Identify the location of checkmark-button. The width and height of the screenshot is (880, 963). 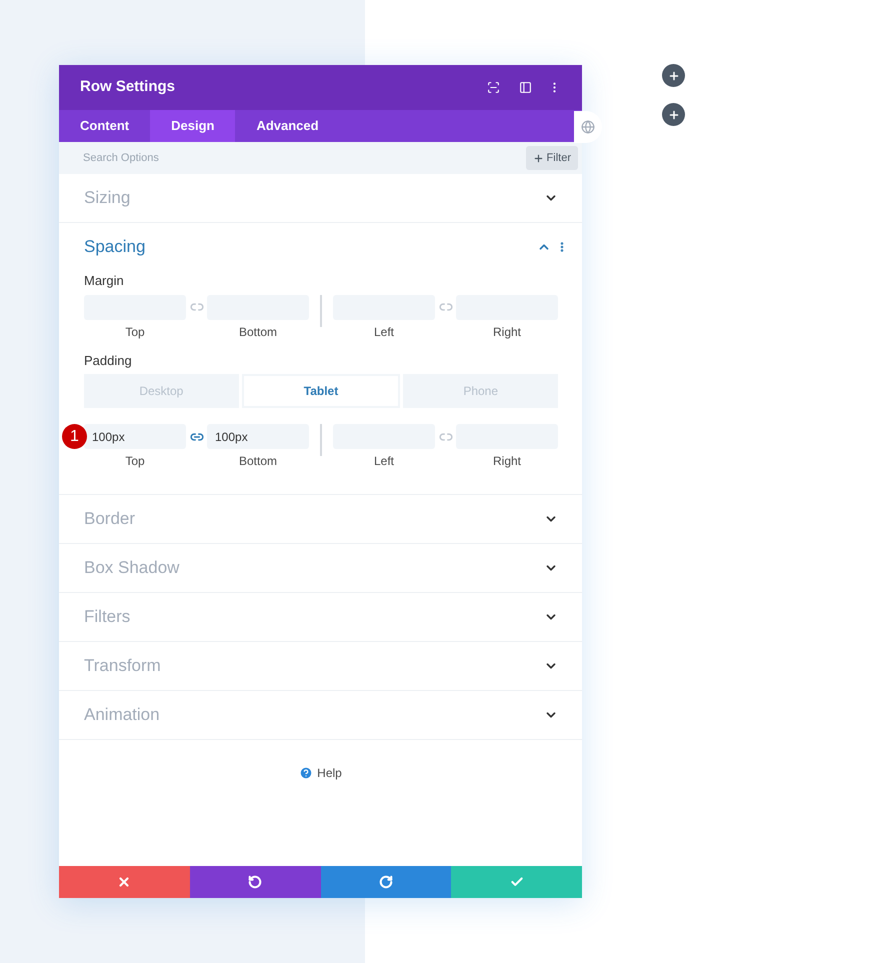
(516, 882).